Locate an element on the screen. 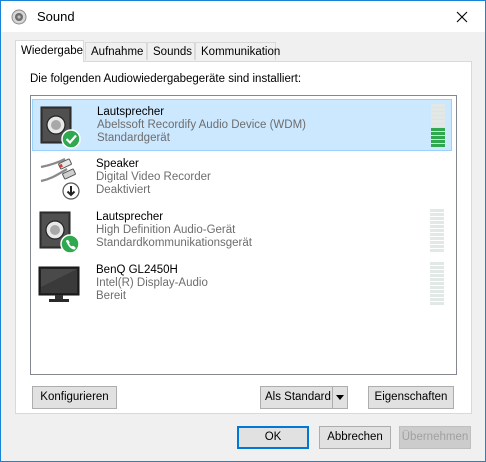 The width and height of the screenshot is (486, 462). tab-wiedergabe: Wiedergabe is located at coordinates (49, 51).